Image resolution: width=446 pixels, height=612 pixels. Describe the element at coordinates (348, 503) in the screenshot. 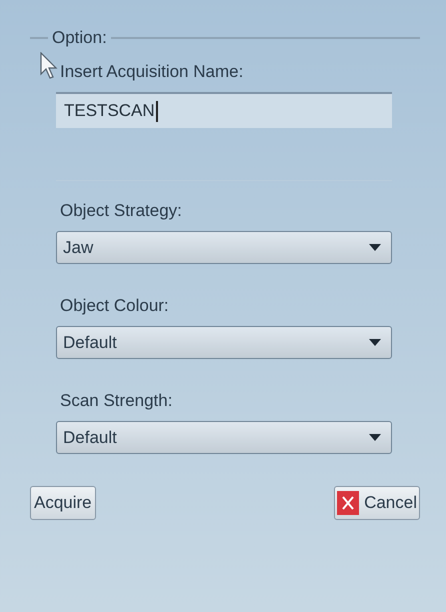

I see `close-icon` at that location.